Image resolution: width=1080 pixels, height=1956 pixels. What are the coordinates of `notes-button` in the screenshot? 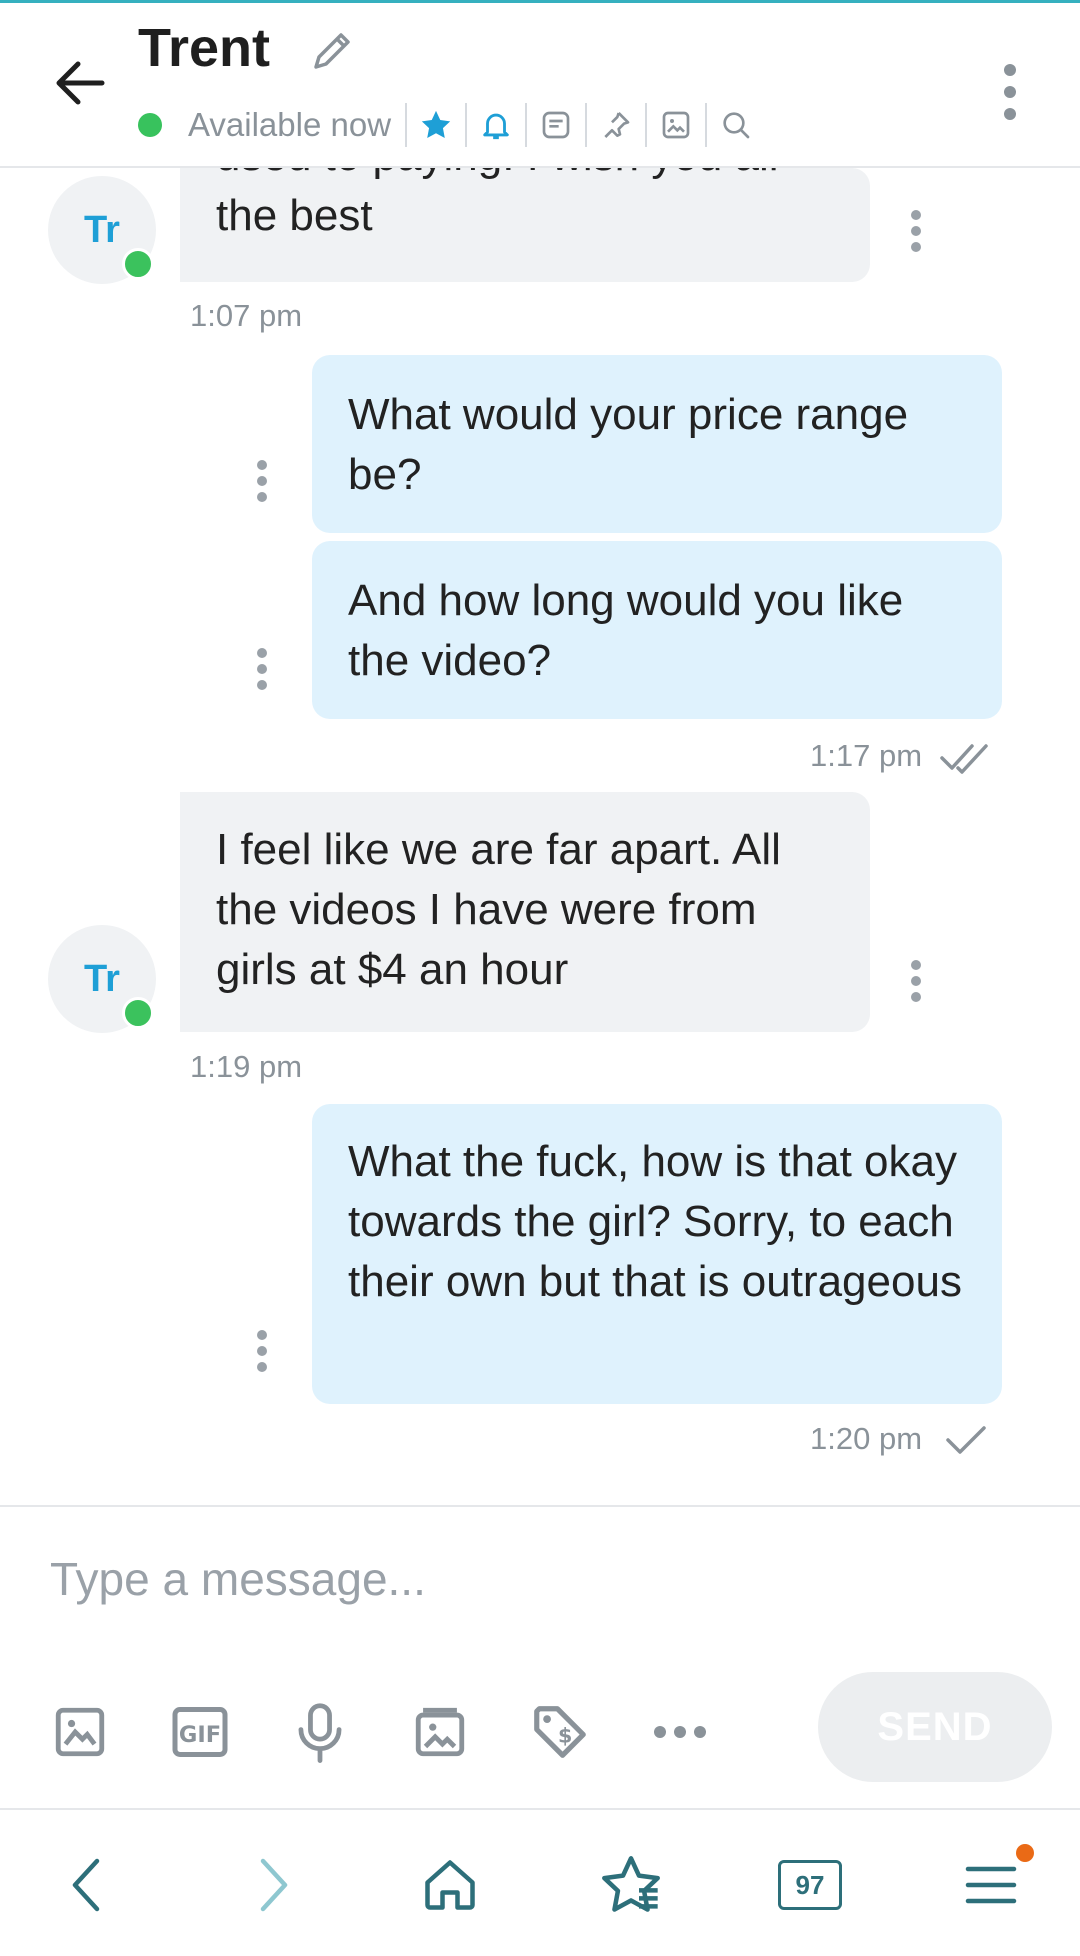 It's located at (555, 125).